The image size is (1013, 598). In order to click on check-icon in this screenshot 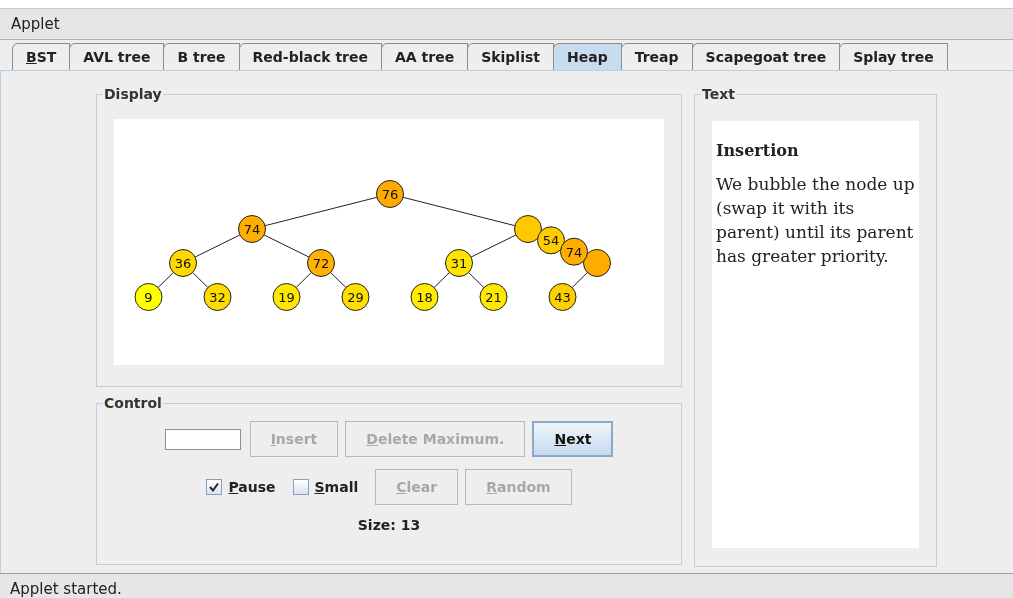, I will do `click(214, 487)`.